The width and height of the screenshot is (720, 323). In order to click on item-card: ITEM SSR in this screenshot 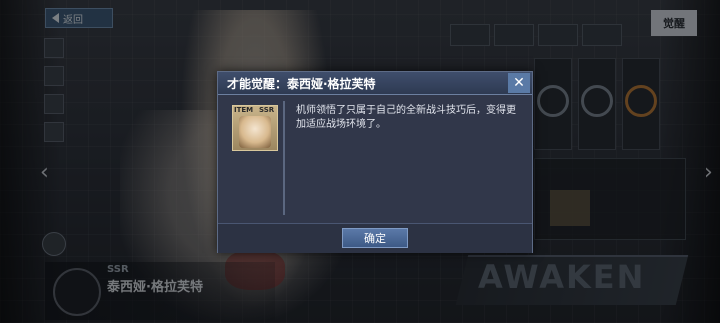, I will do `click(255, 128)`.